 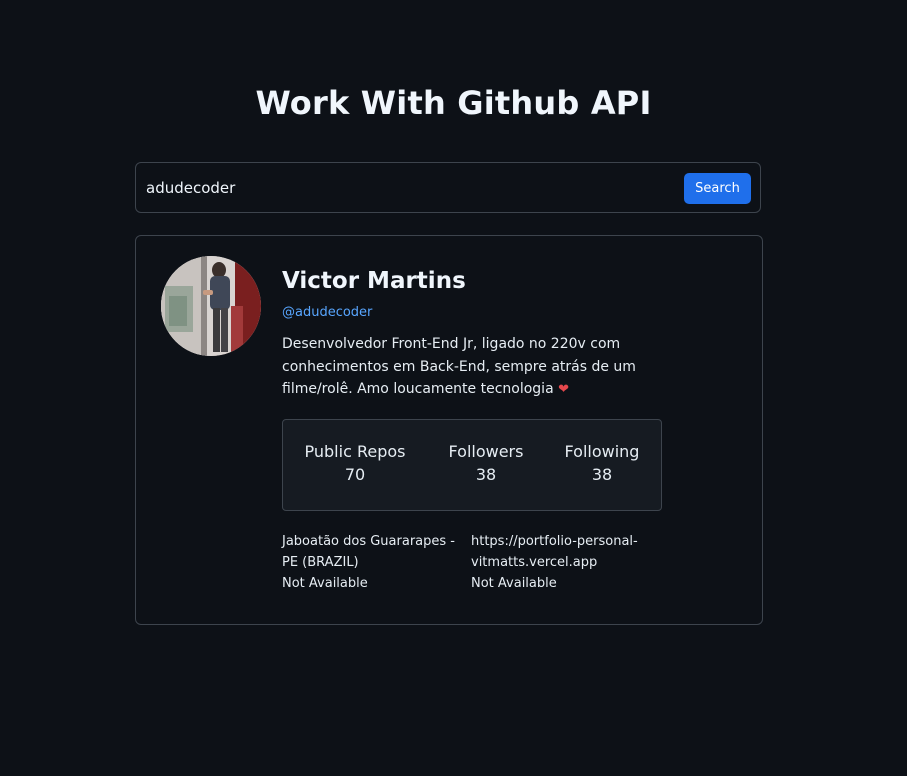 I want to click on stat-followers-label: Followers, so click(x=486, y=451).